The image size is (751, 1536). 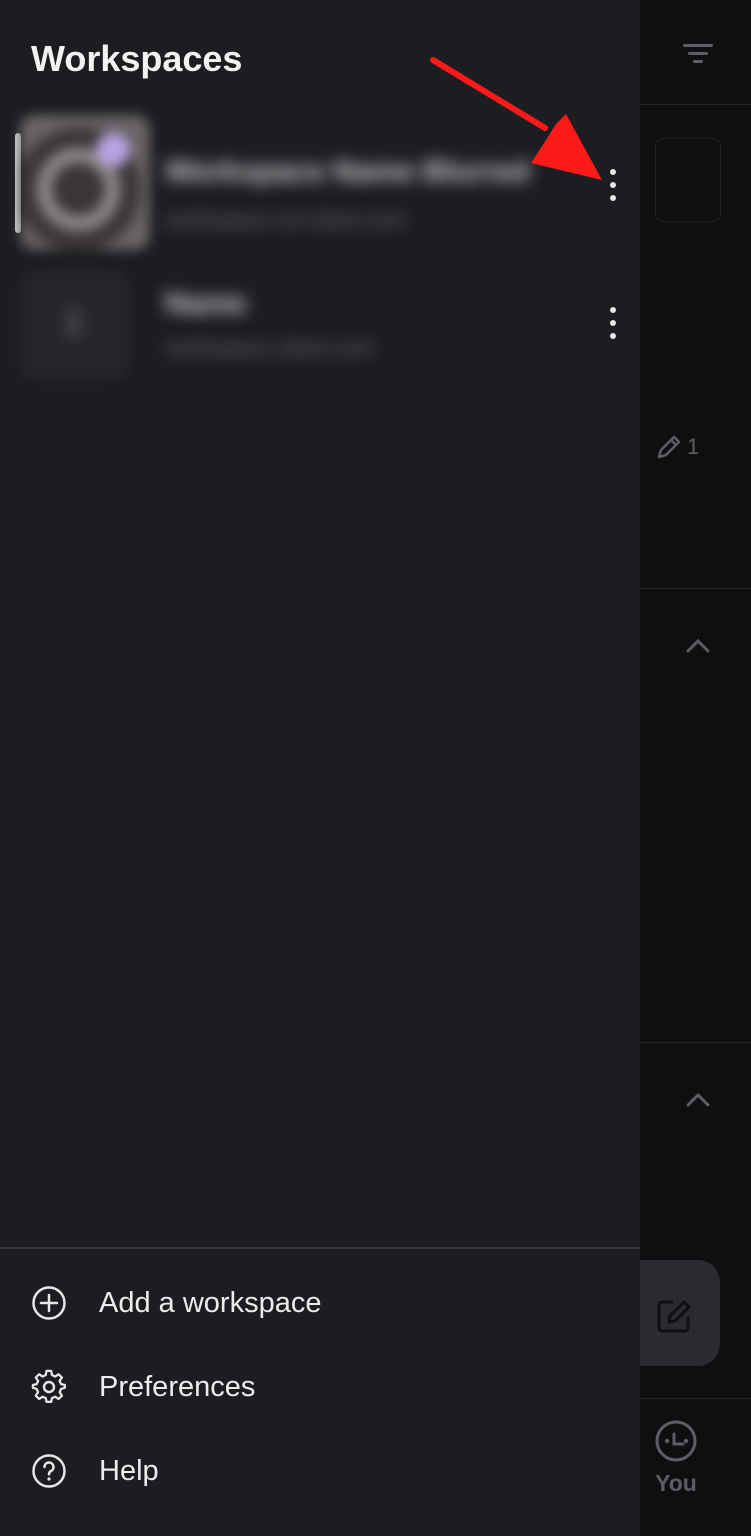 I want to click on menu-item-label: Help, so click(x=129, y=1471).